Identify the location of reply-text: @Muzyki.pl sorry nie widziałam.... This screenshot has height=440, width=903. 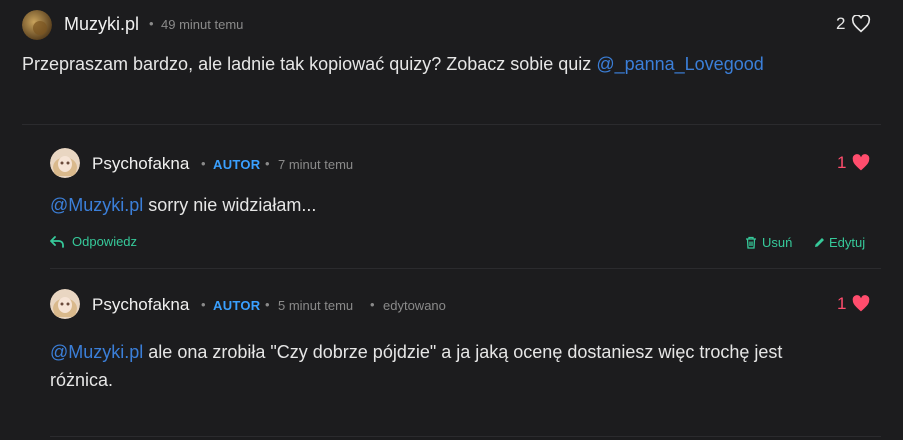
(183, 205).